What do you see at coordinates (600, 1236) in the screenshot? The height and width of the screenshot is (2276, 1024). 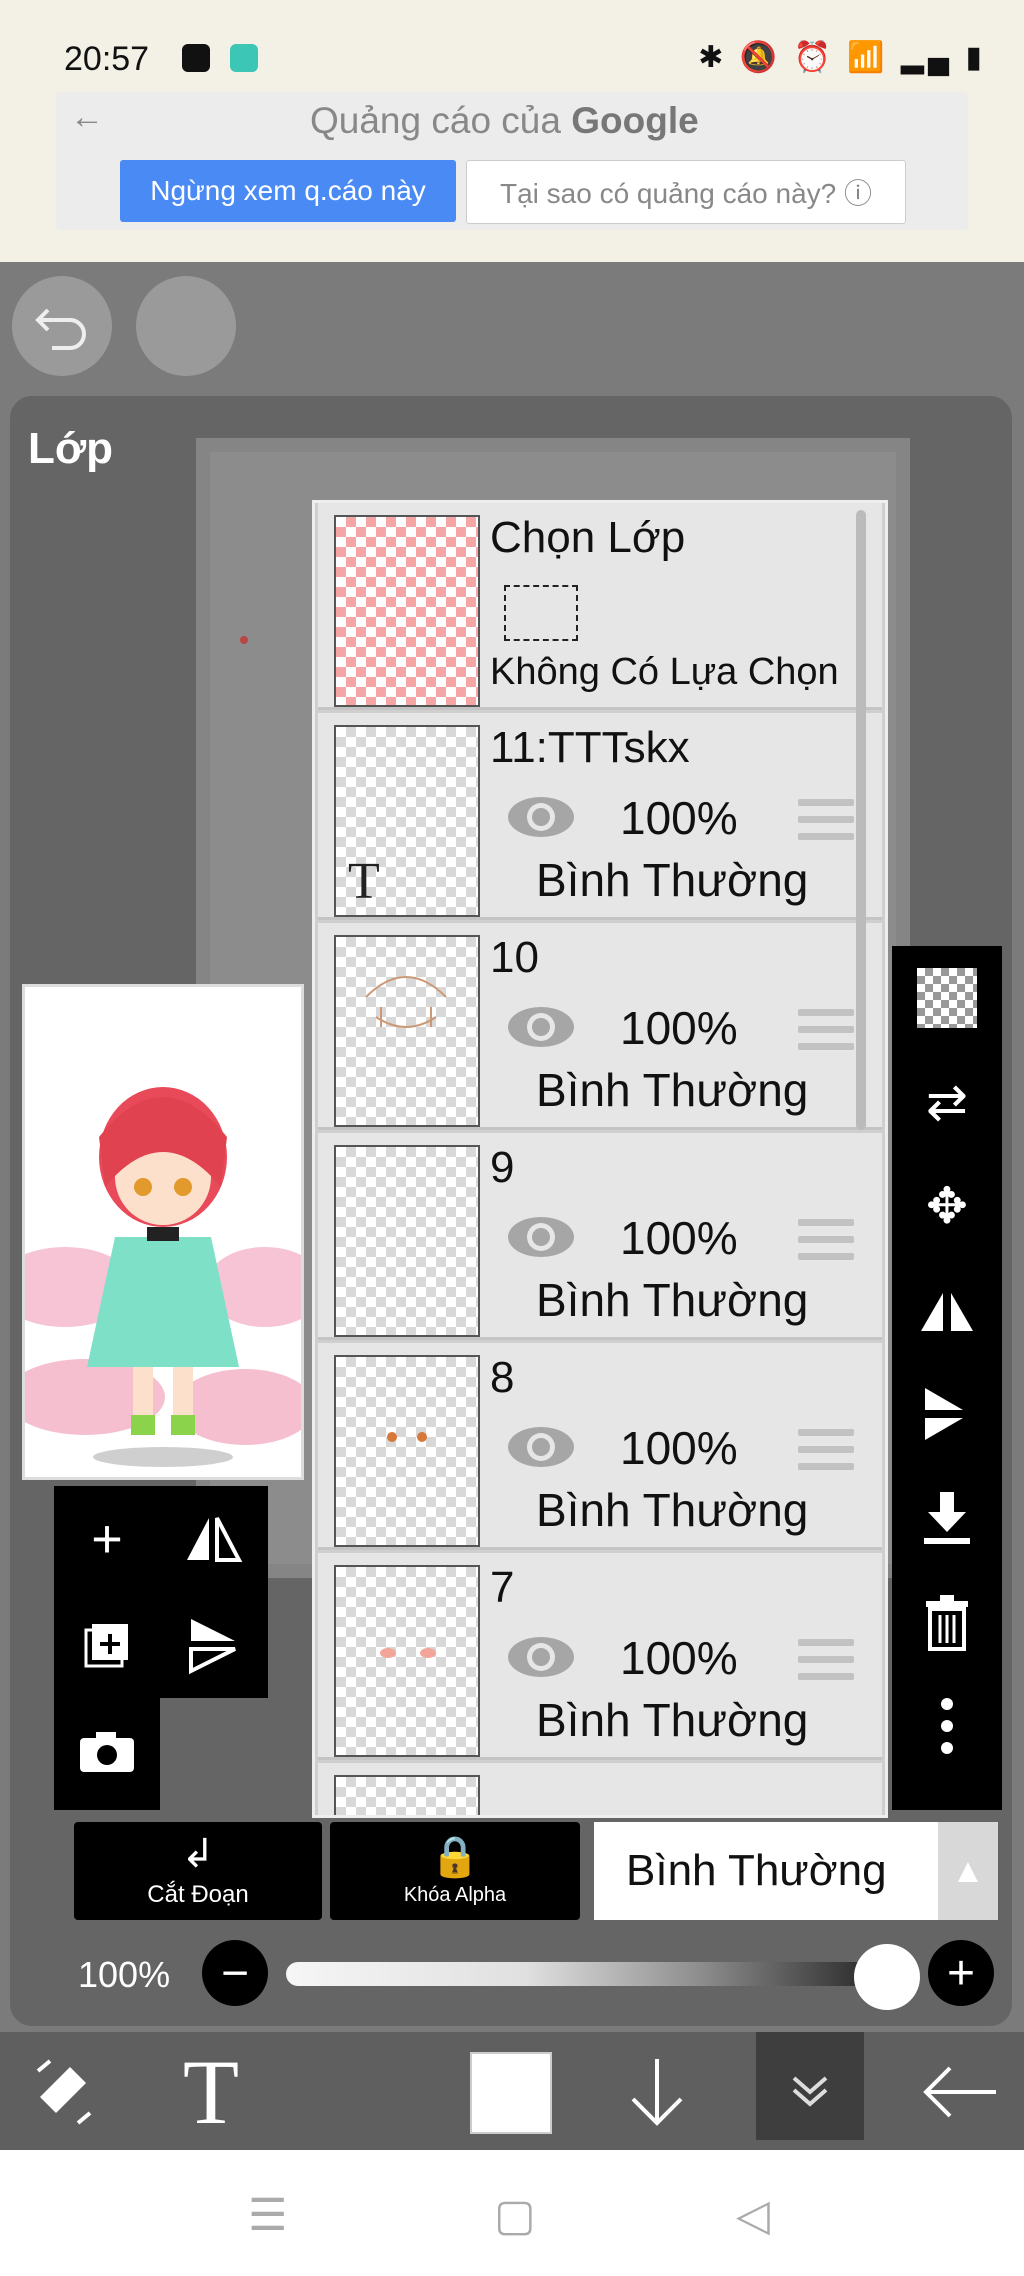 I see `layer-row: 9 100% Bình Thường` at bounding box center [600, 1236].